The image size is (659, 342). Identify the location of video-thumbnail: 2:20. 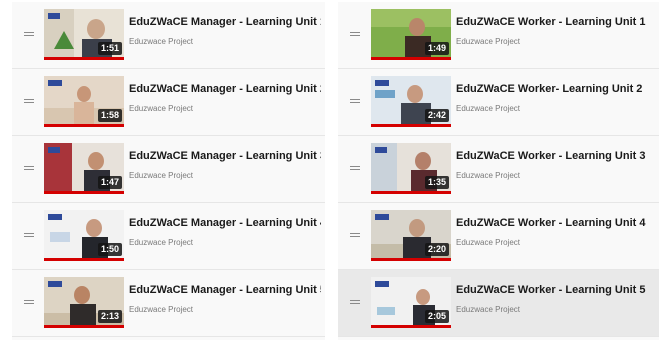
(411, 235).